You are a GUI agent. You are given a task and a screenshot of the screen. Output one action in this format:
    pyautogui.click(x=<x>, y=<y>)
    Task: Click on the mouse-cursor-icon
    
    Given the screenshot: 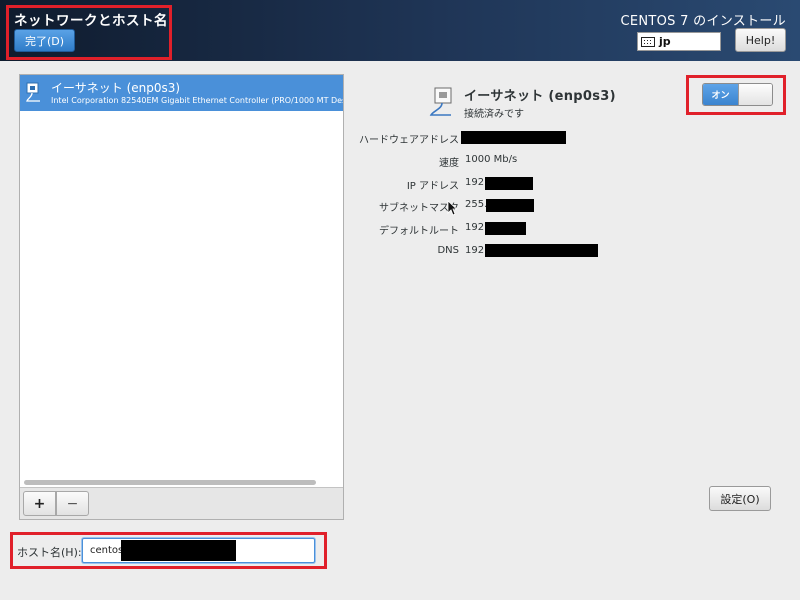 What is the action you would take?
    pyautogui.click(x=452, y=208)
    